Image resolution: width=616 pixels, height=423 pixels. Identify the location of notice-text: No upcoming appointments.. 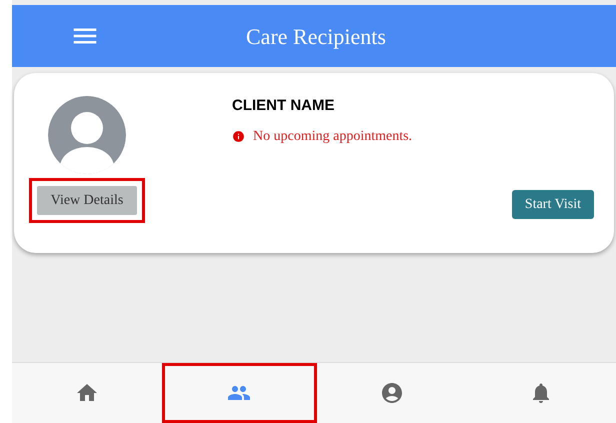
(332, 137).